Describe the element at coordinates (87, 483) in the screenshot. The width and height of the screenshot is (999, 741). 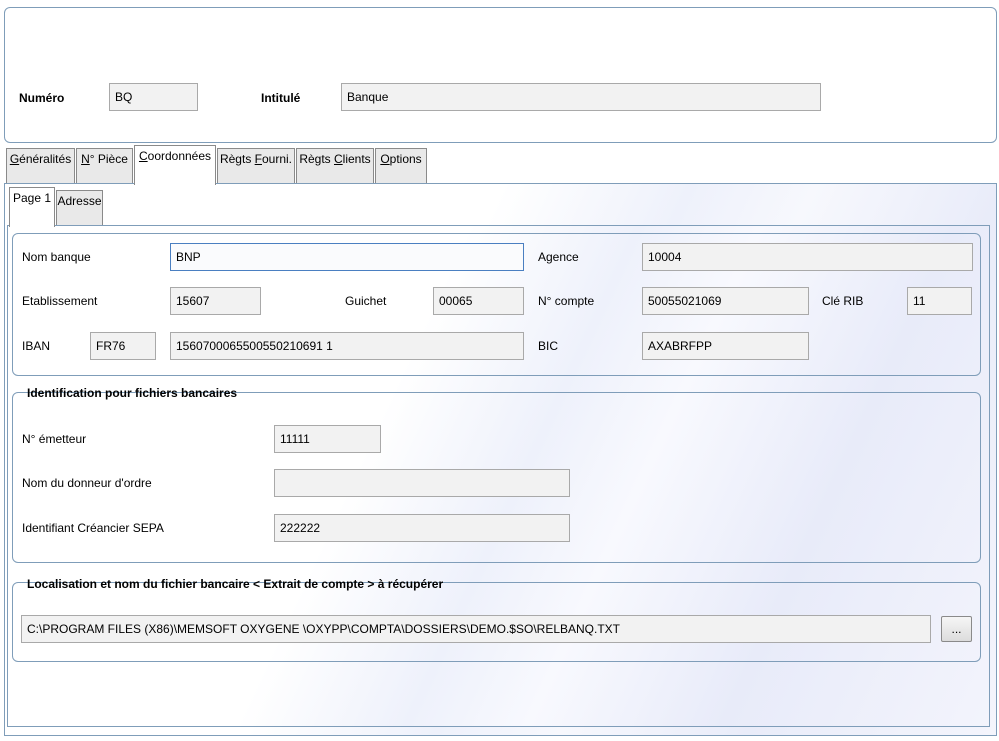
I see `donneur-ordre-label: Nom du donneur d'ordre` at that location.